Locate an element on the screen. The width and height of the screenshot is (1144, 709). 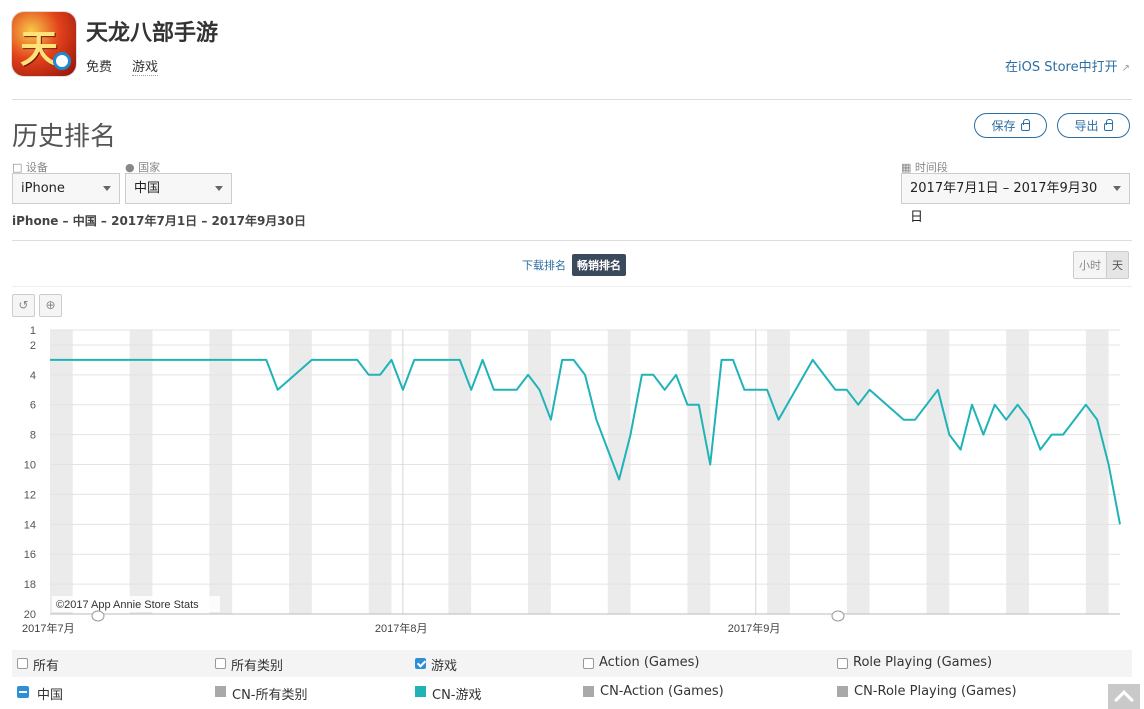
open-in-ios-store-link: 在iOS Store中打开 ↗ is located at coordinates (1067, 65).